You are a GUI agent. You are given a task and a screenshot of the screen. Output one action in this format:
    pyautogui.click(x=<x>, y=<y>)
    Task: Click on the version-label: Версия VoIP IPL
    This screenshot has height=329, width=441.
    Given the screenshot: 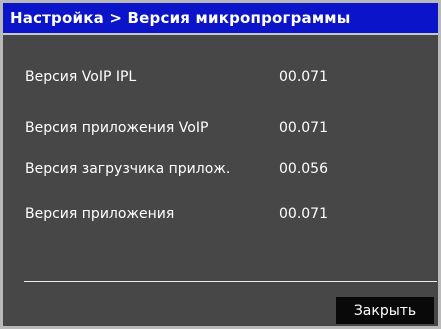 What is the action you would take?
    pyautogui.click(x=81, y=77)
    